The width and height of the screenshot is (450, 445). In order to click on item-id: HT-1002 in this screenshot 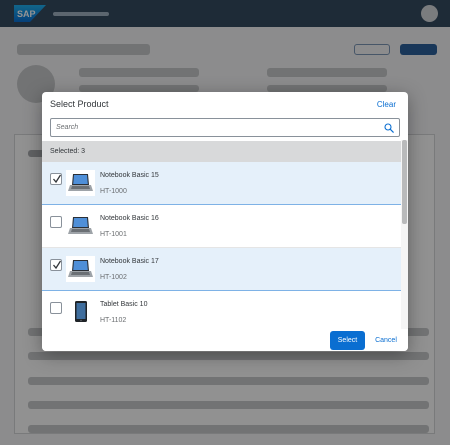, I will do `click(113, 277)`.